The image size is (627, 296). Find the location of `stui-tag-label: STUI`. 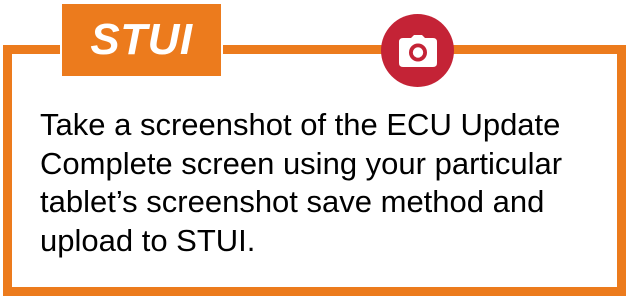

stui-tag-label: STUI is located at coordinates (141, 39).